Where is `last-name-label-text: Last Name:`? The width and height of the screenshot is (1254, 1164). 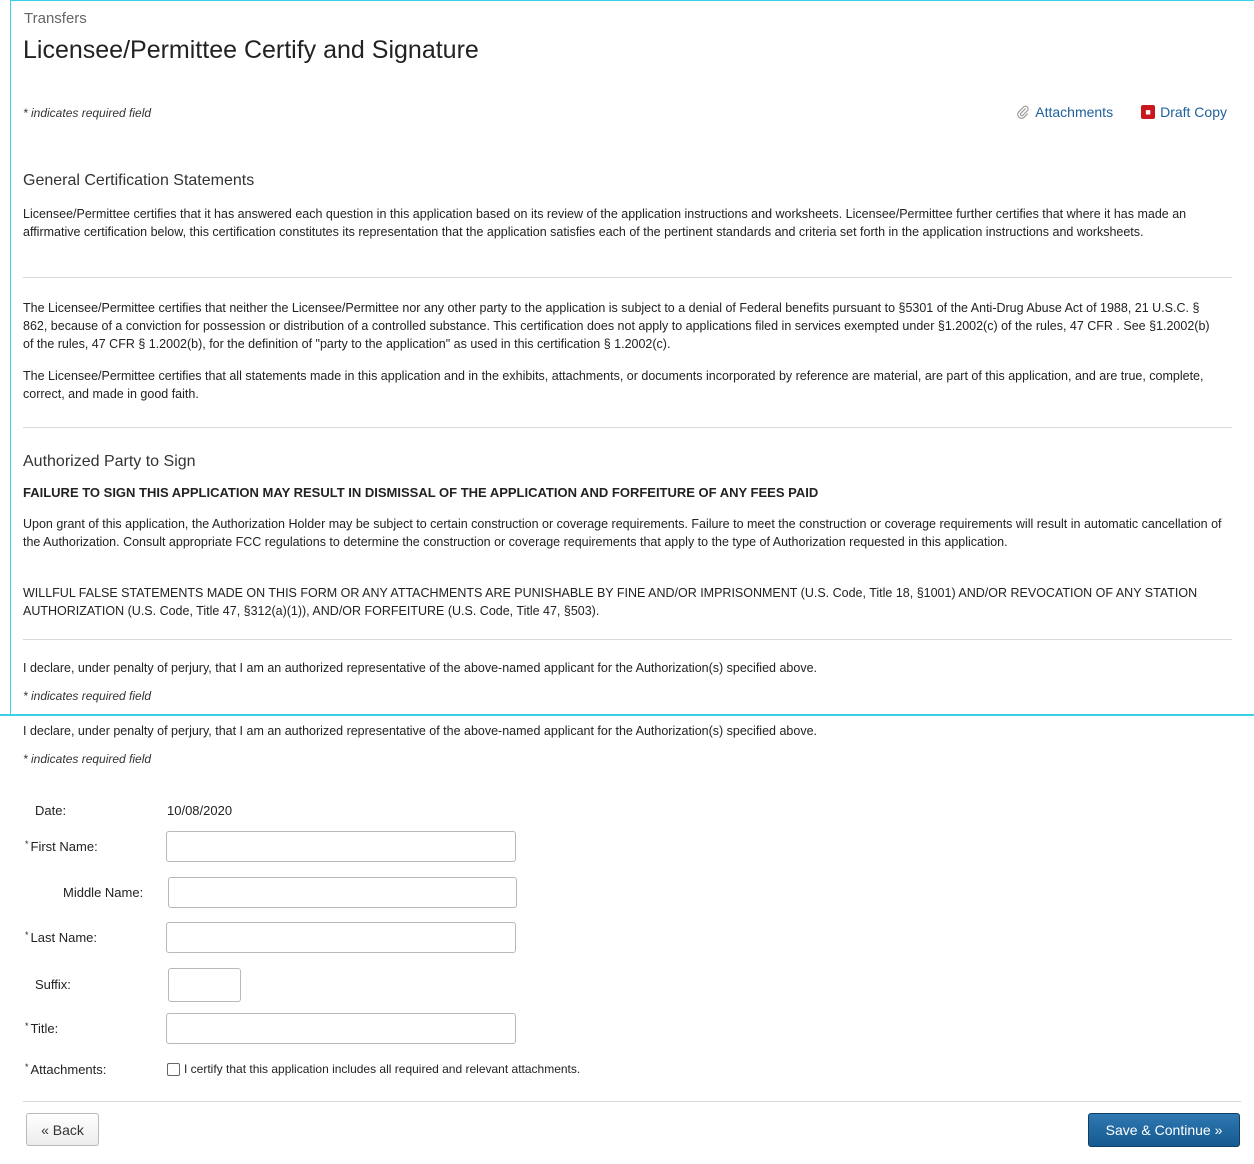 last-name-label-text: Last Name: is located at coordinates (63, 937).